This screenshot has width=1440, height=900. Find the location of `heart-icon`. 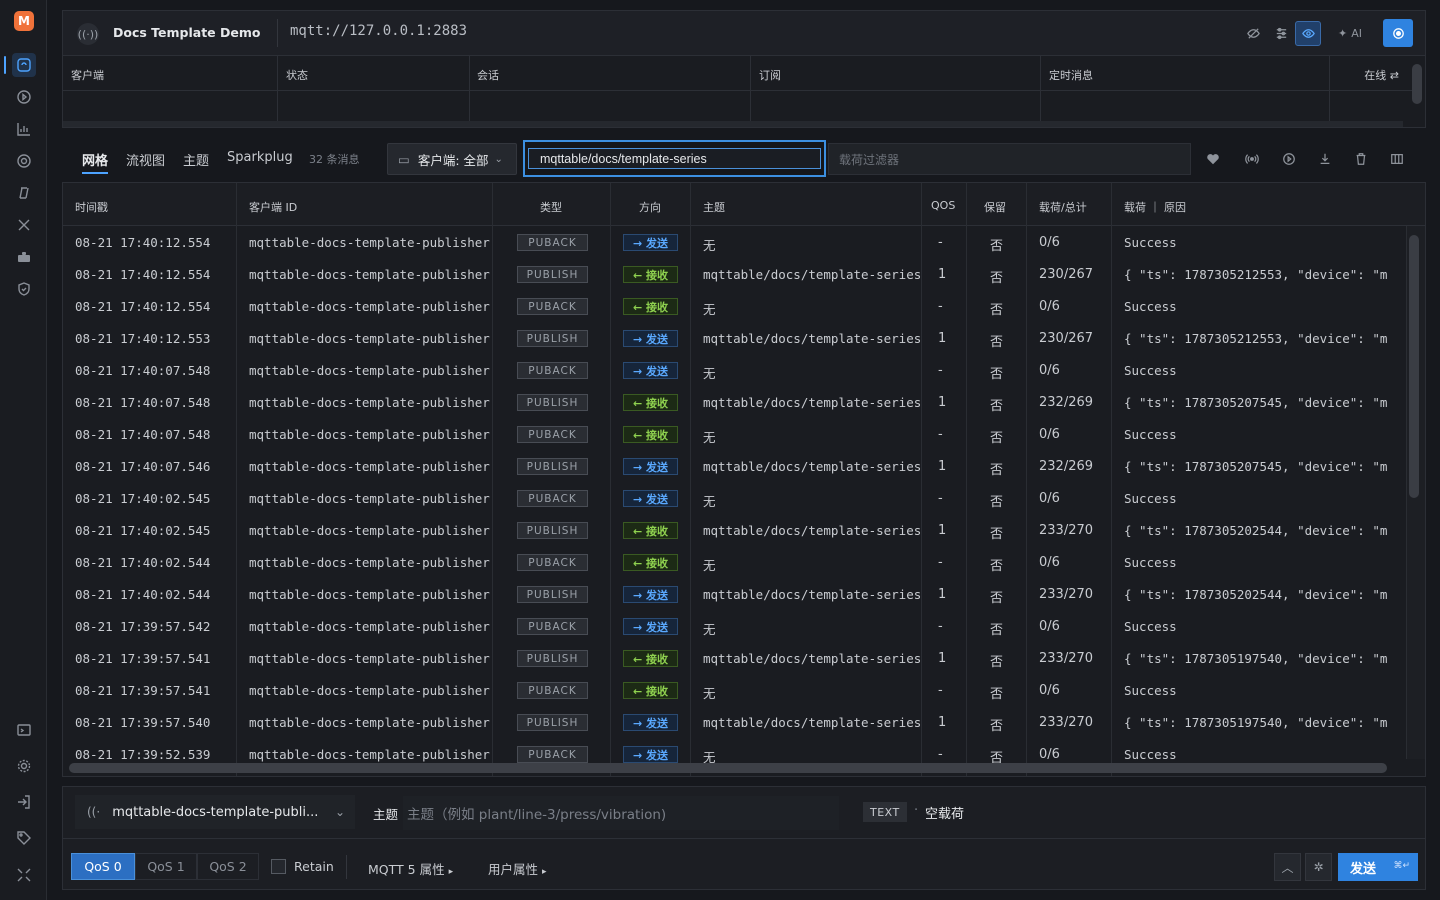

heart-icon is located at coordinates (1213, 159).